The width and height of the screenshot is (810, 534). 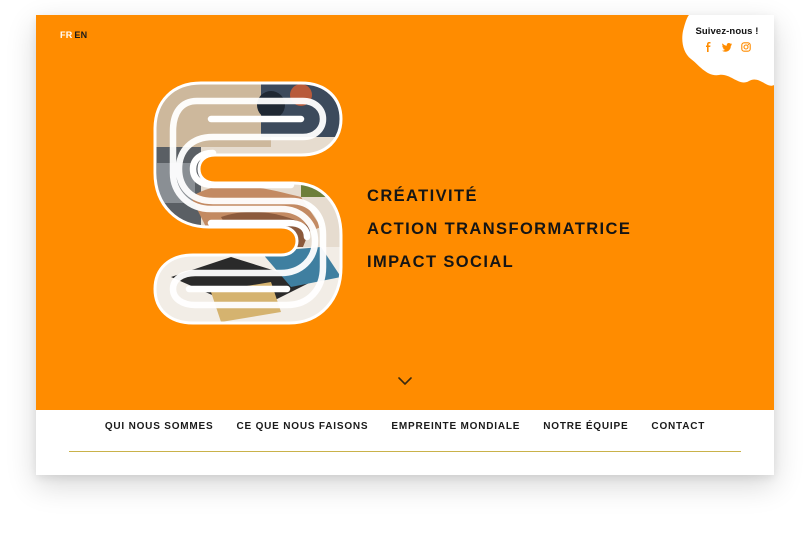 I want to click on twitter-icon, so click(x=727, y=47).